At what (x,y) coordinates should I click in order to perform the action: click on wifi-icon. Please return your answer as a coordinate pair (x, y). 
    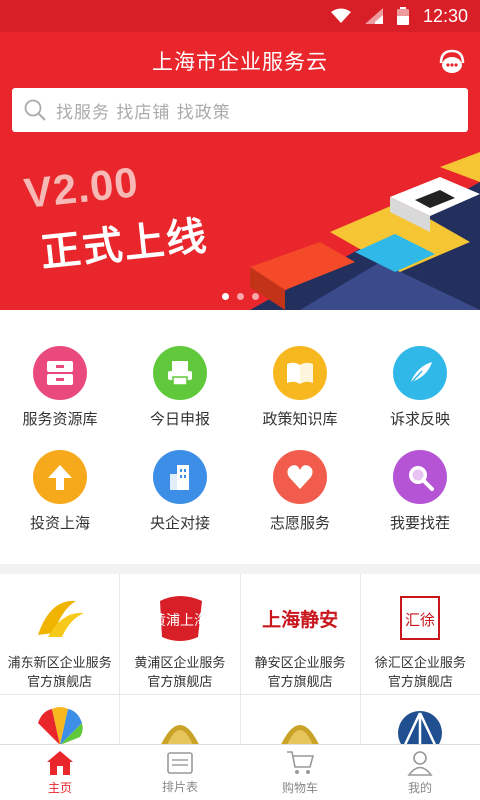
    Looking at the image, I should click on (340, 15).